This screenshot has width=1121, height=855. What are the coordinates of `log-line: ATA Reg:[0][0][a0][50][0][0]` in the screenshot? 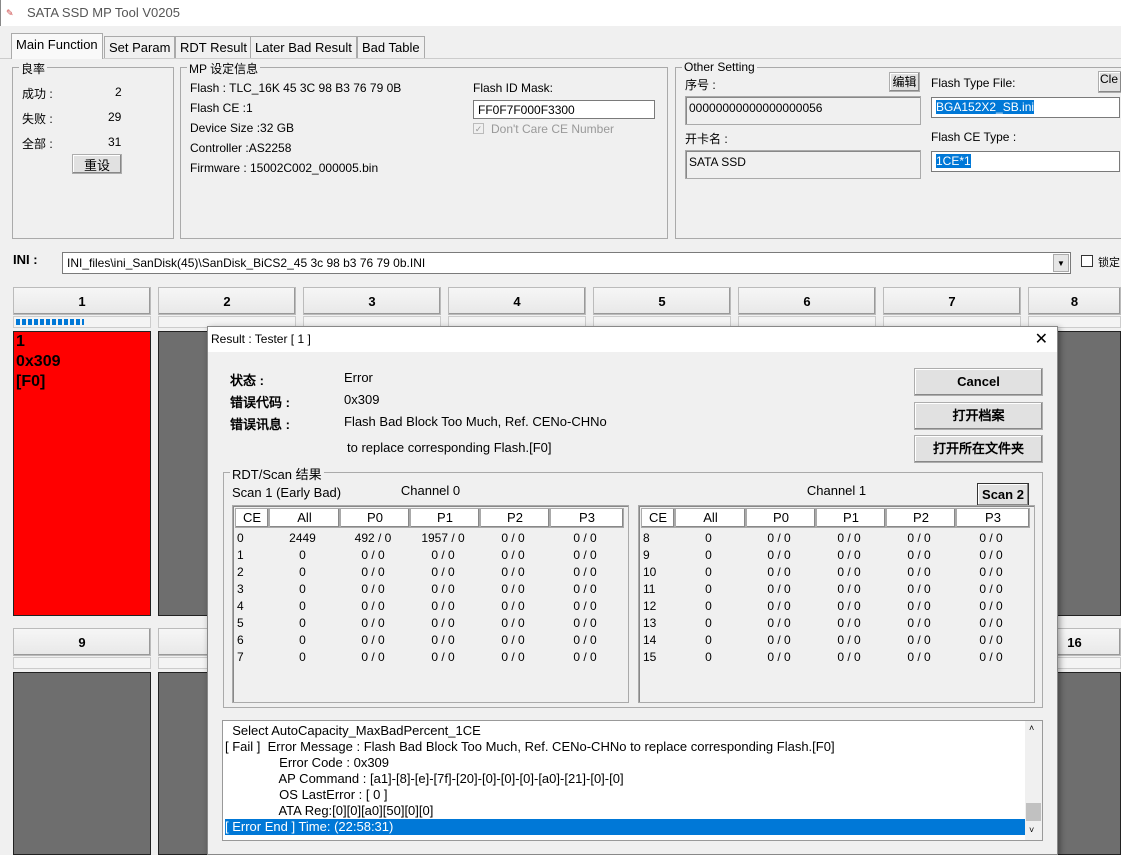 It's located at (329, 810).